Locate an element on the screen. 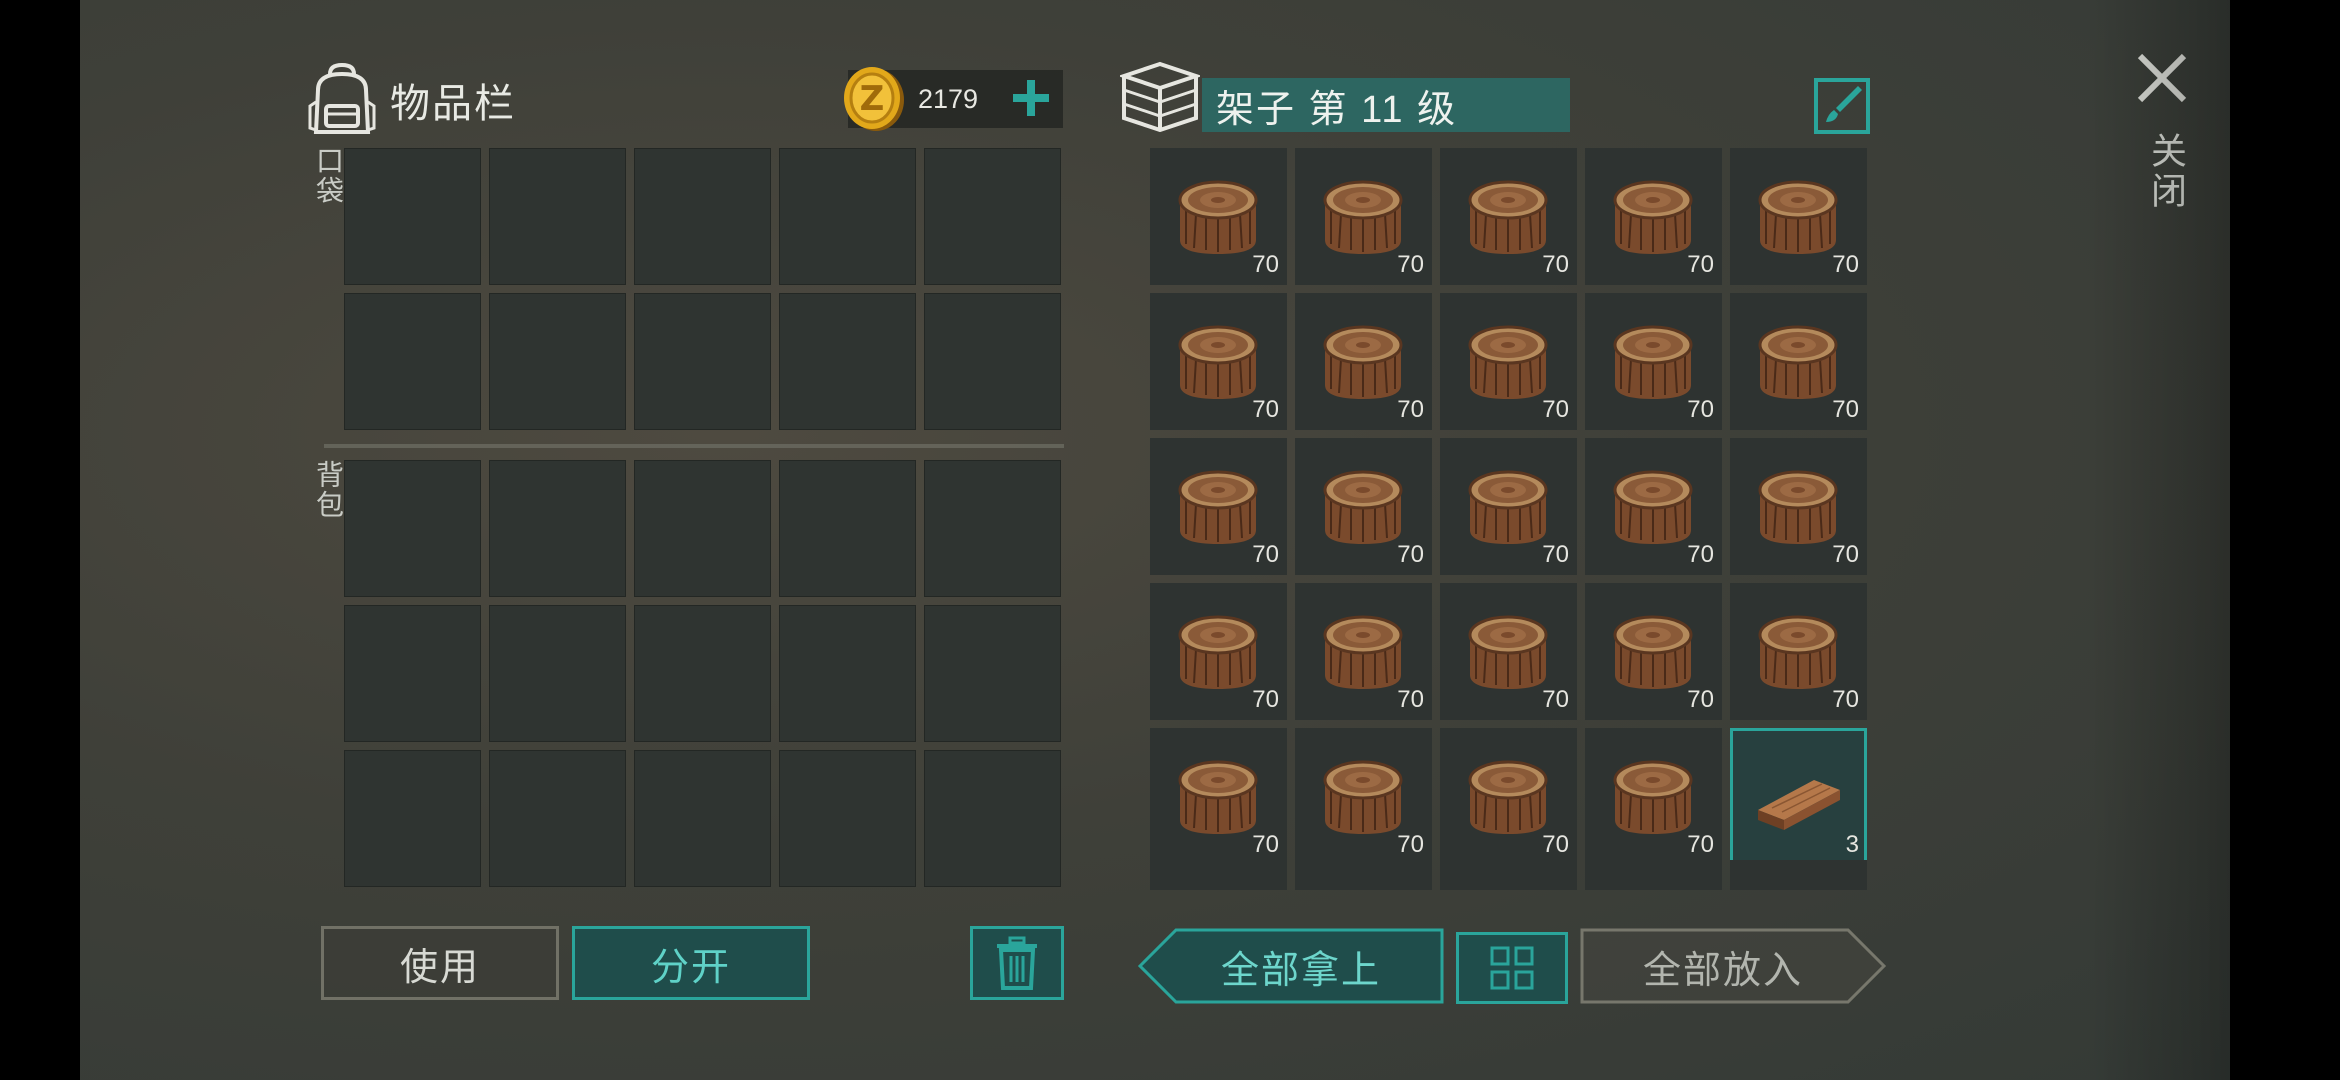  inventory-header: 物品栏 is located at coordinates (412, 100).